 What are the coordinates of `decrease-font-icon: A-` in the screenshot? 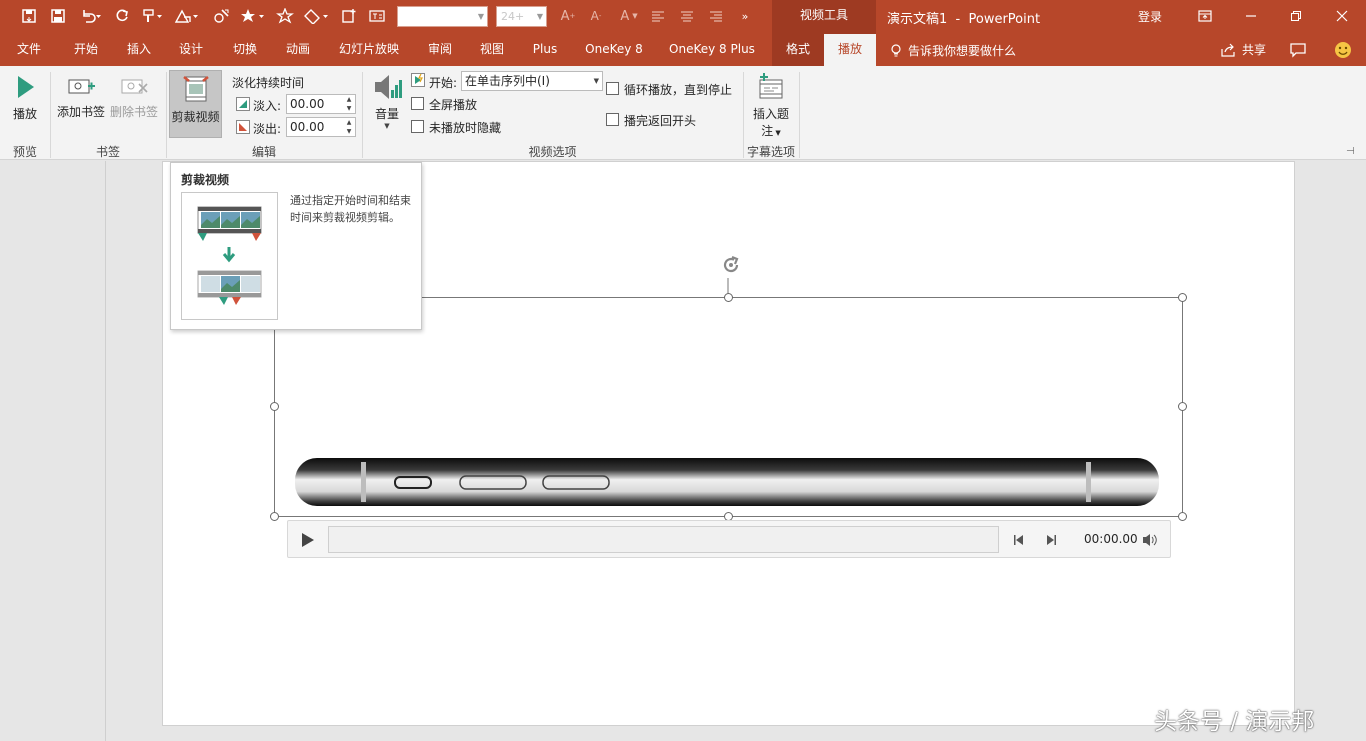 It's located at (596, 16).